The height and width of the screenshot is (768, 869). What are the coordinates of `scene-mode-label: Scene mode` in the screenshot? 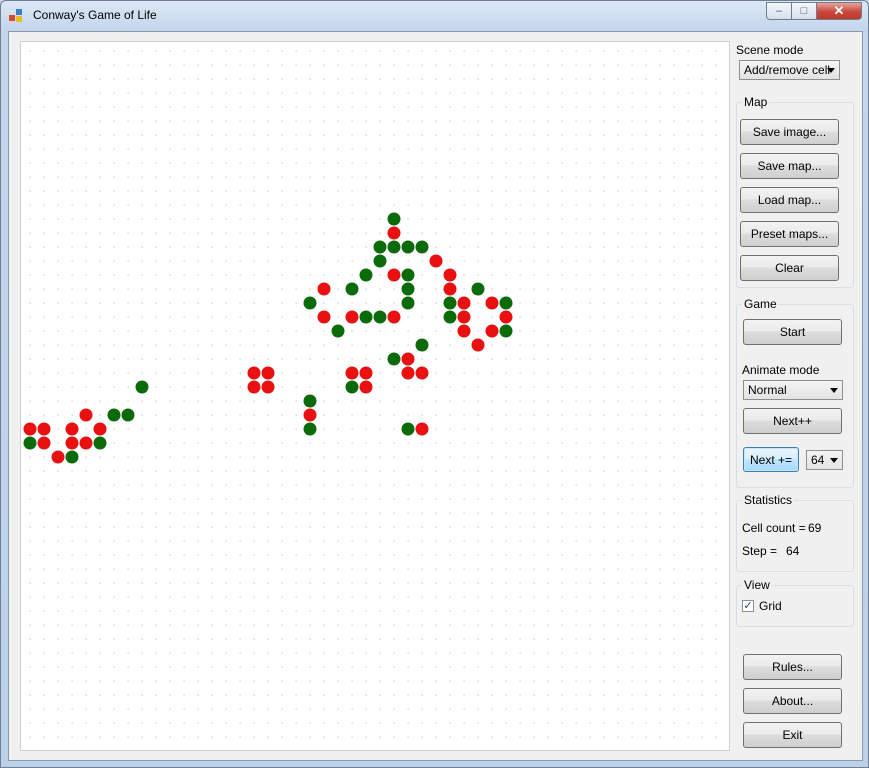 It's located at (770, 50).